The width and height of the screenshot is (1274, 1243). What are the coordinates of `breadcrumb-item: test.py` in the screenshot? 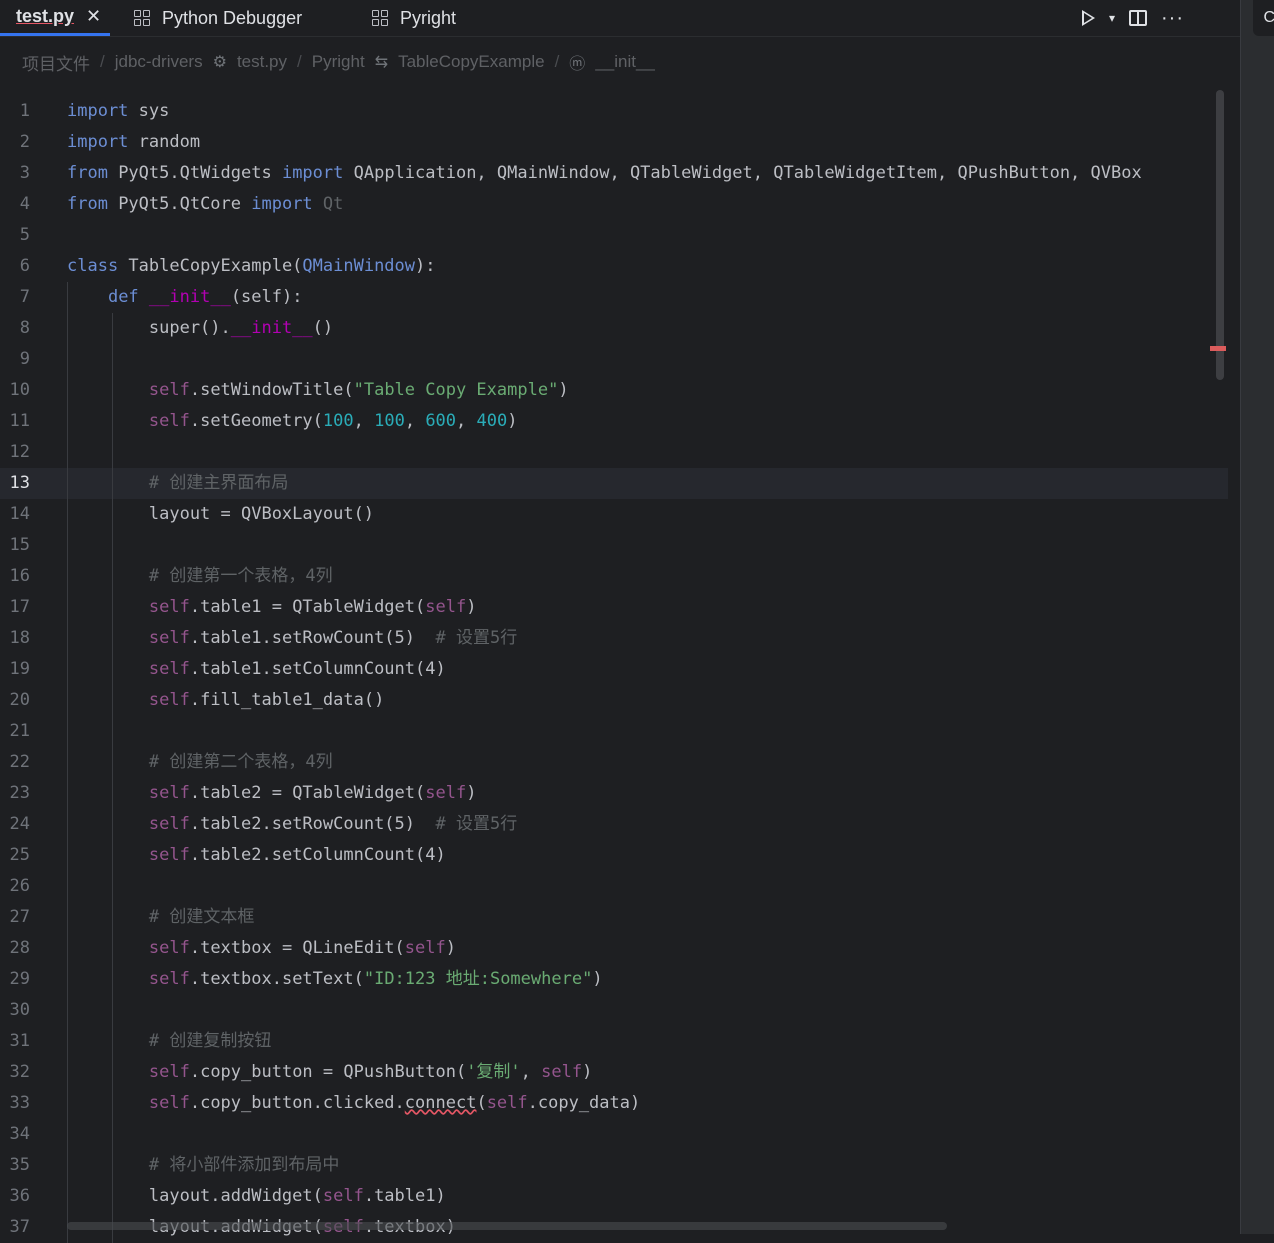 It's located at (262, 62).